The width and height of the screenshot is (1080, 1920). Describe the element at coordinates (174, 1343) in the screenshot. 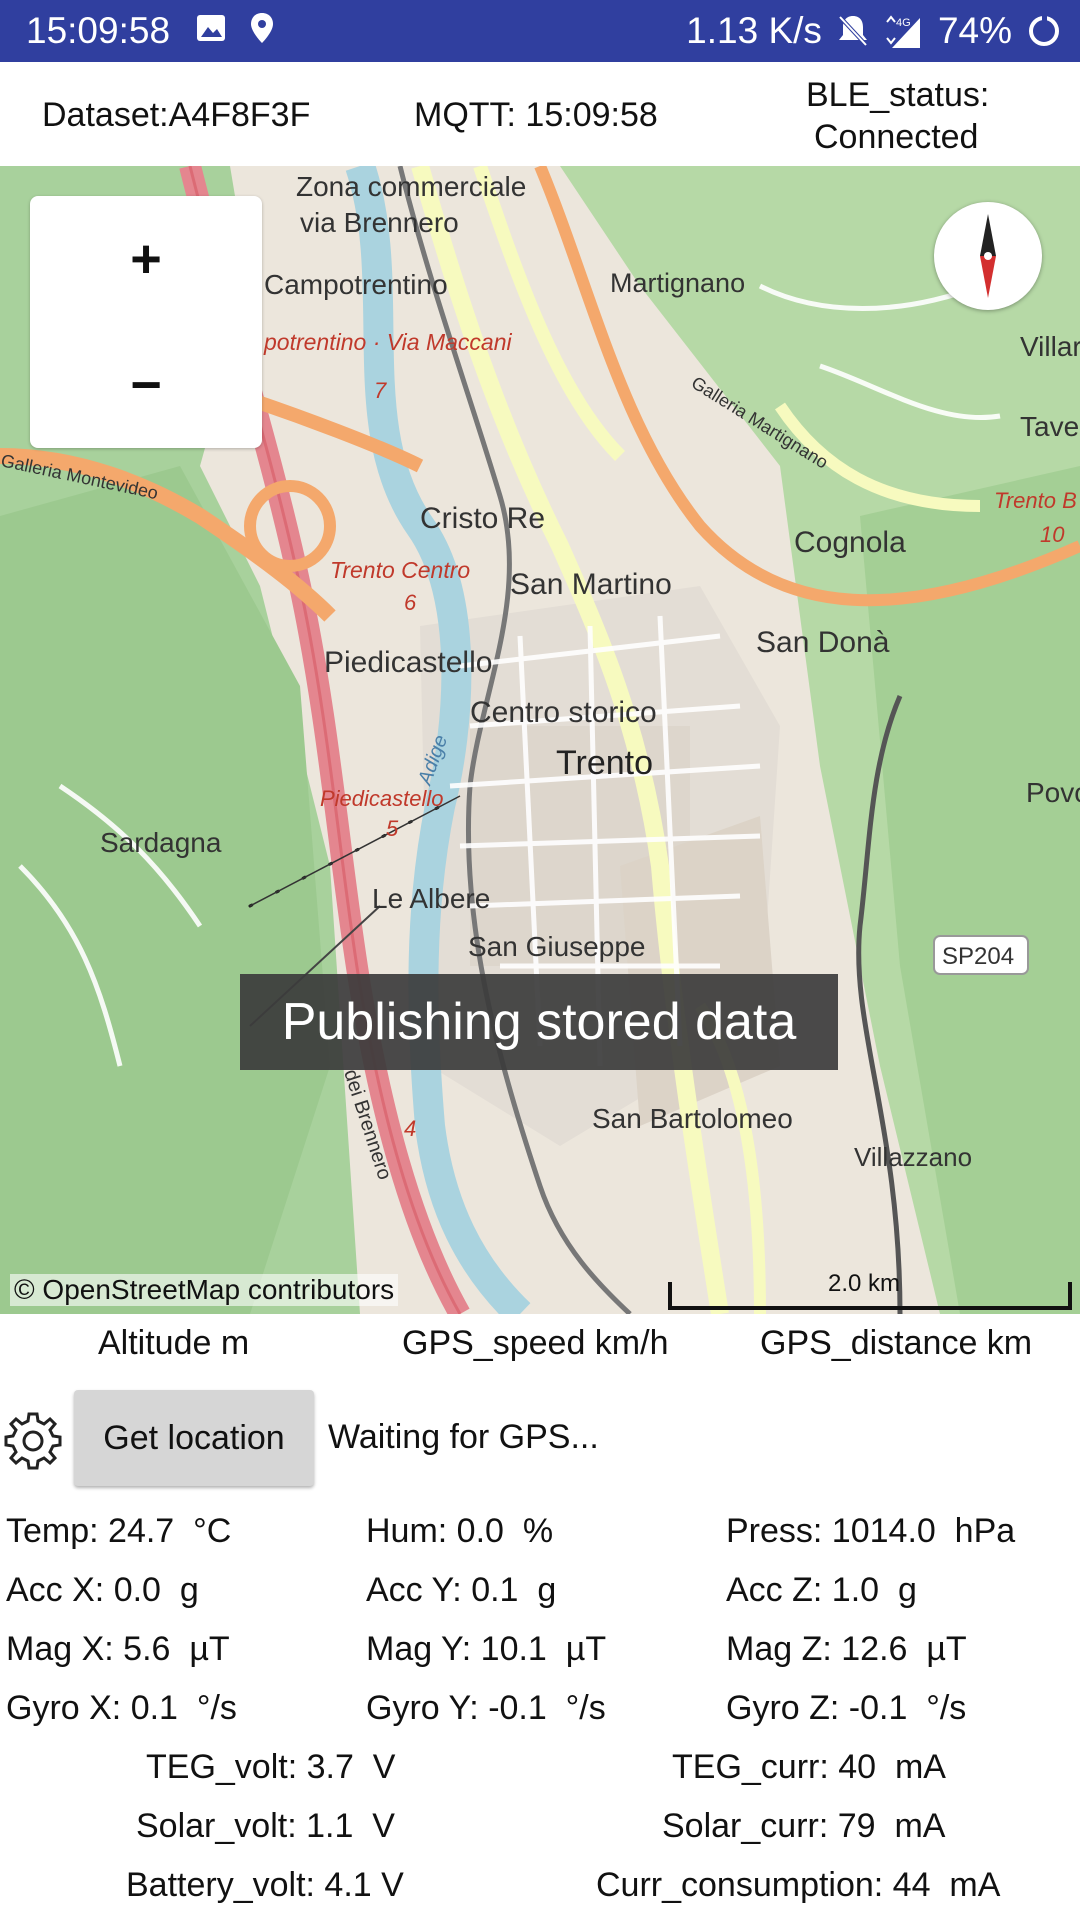

I see `altitude-label: Altitude m` at that location.